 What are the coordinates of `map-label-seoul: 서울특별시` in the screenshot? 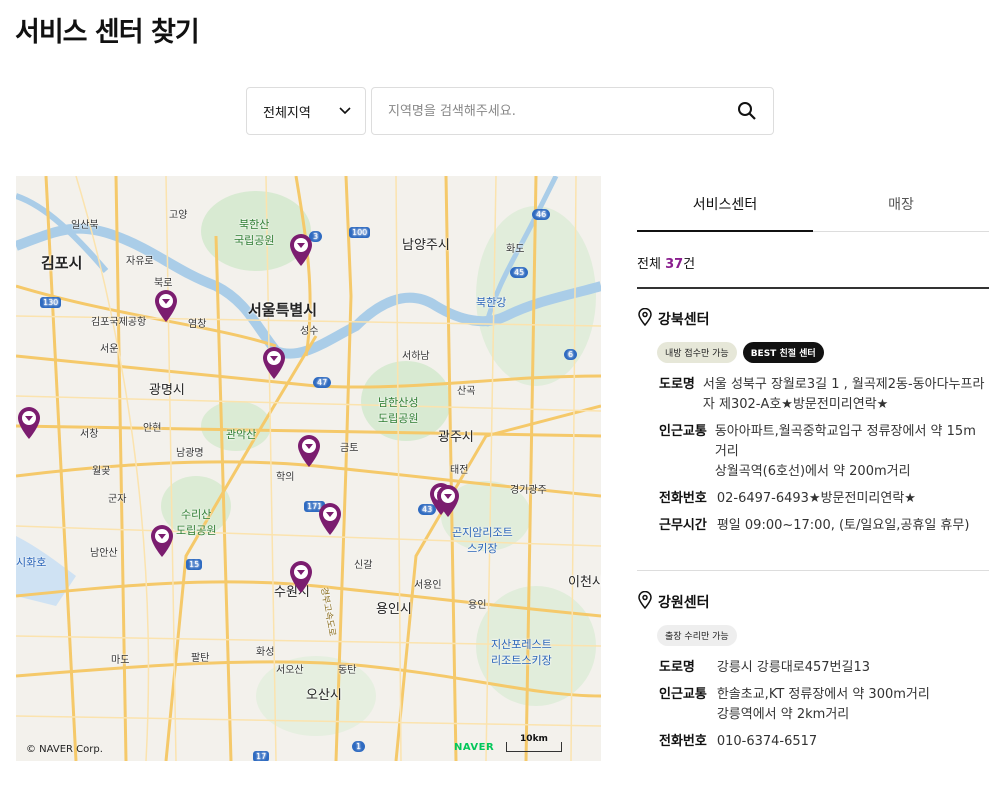 It's located at (283, 310).